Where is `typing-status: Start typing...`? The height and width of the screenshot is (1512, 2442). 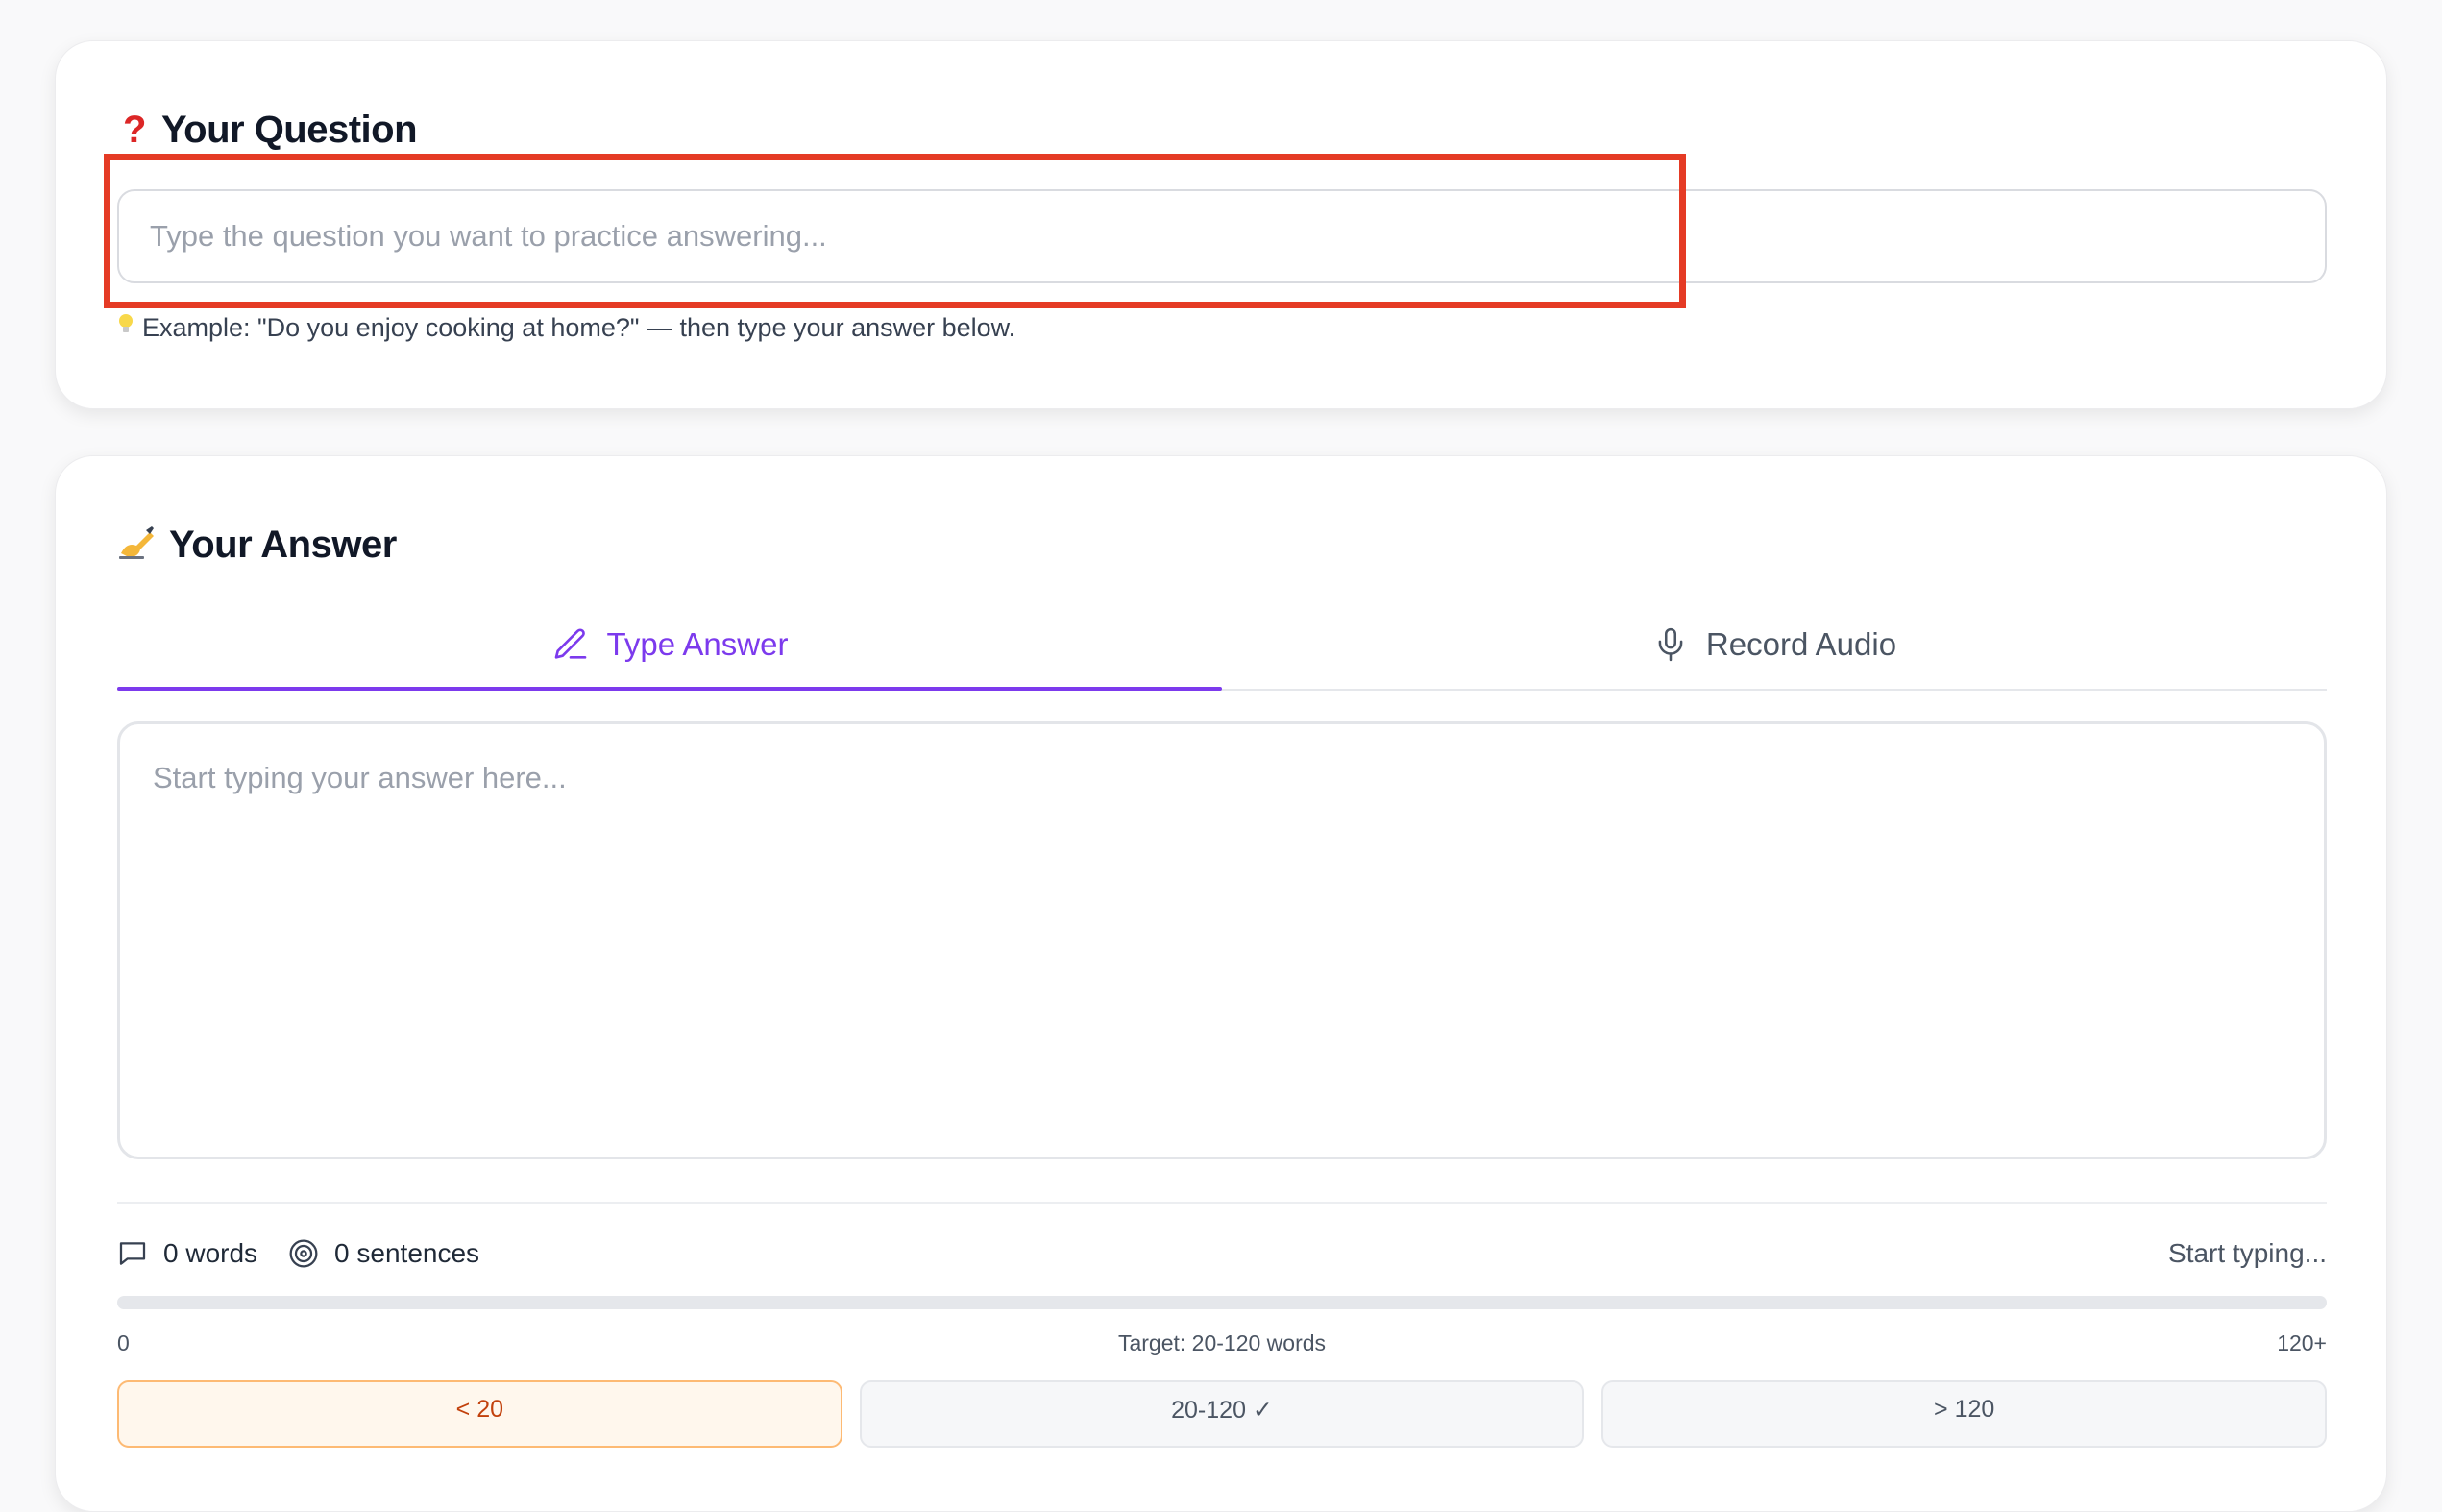
typing-status: Start typing... is located at coordinates (2247, 1253).